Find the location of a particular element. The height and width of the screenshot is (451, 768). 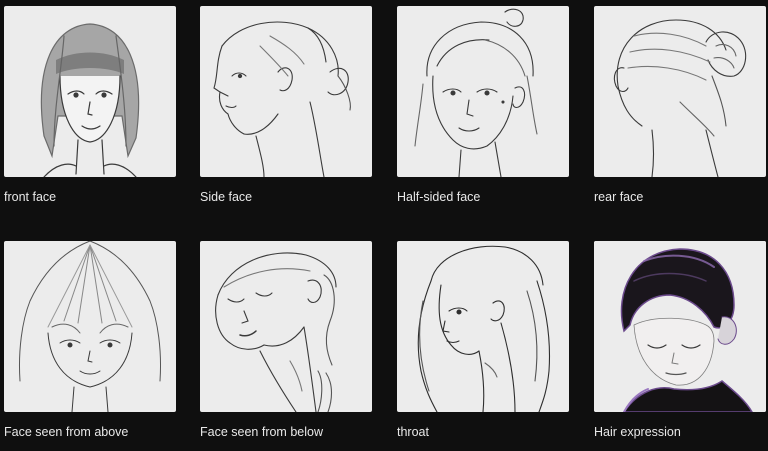

gallery-card-rear-face: rear face is located at coordinates (680, 105).